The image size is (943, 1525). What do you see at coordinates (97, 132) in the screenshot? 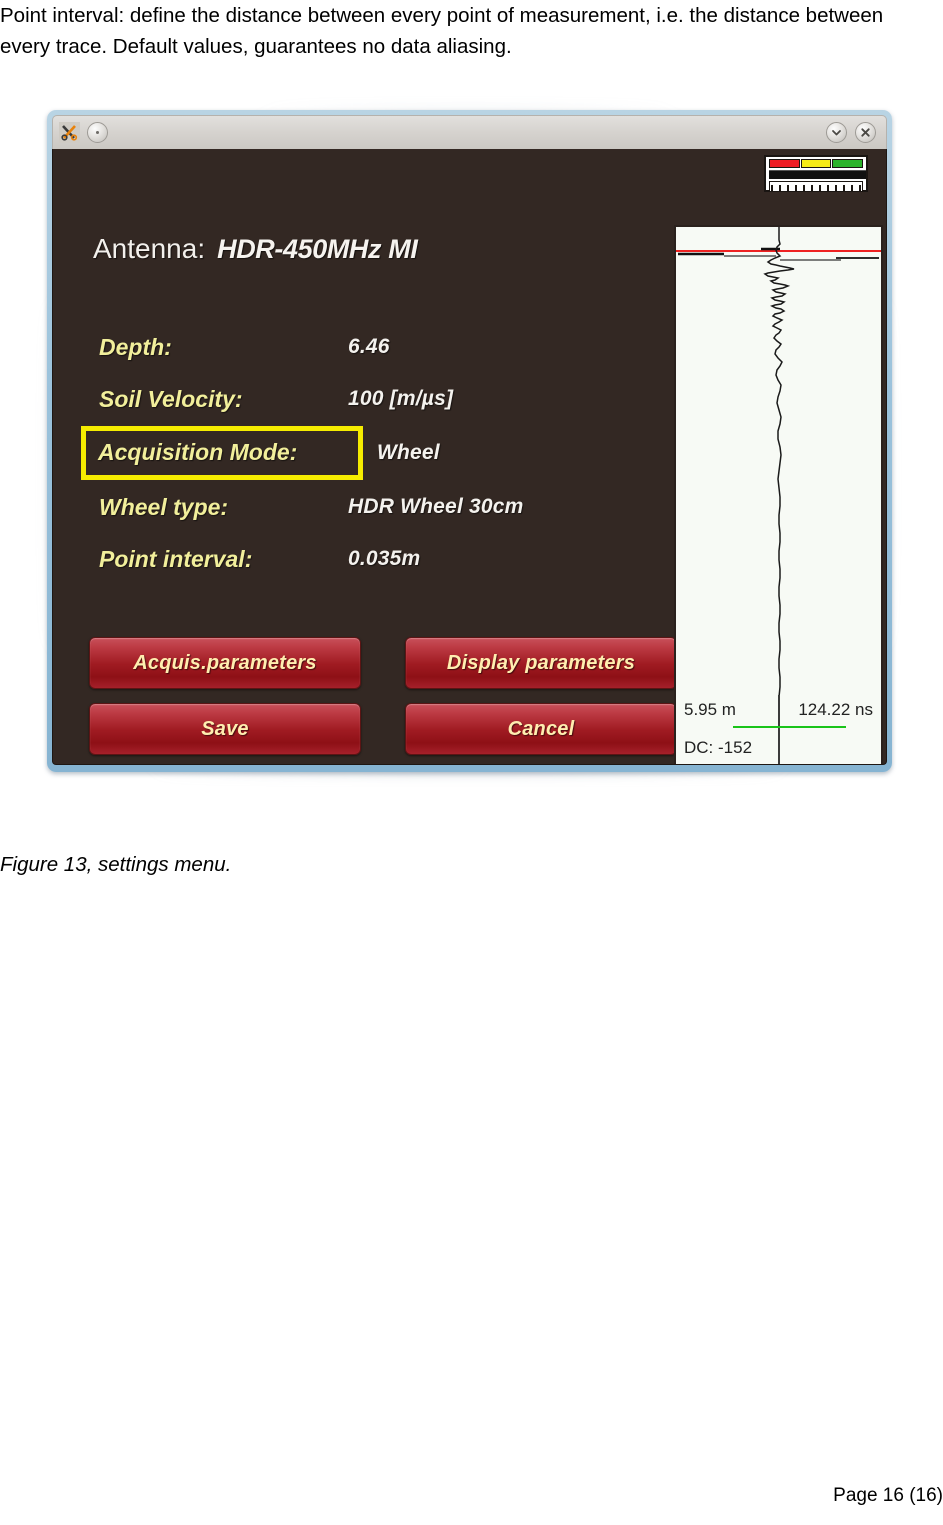
I see `window-menu-button` at bounding box center [97, 132].